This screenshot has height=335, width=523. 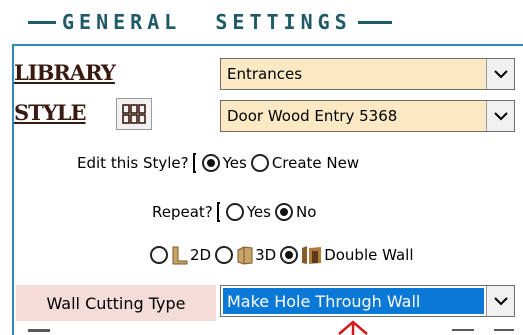 What do you see at coordinates (265, 255) in the screenshot?
I see `view-3d-label: 3D` at bounding box center [265, 255].